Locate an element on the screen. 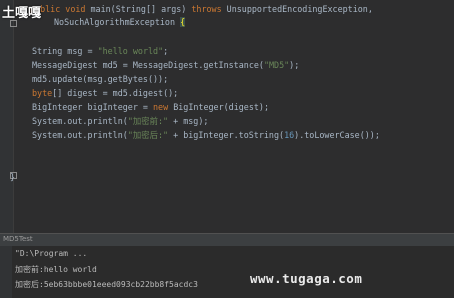 This screenshot has height=298, width=454. fold-marker-icon is located at coordinates (13, 23).